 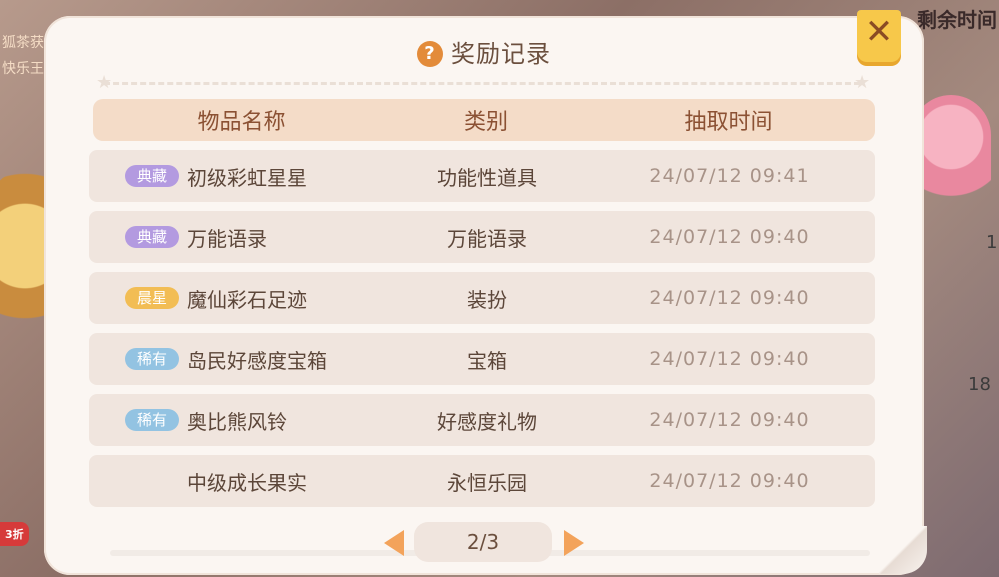 I want to click on draw-time: 24/07/12 09:41, so click(x=729, y=176).